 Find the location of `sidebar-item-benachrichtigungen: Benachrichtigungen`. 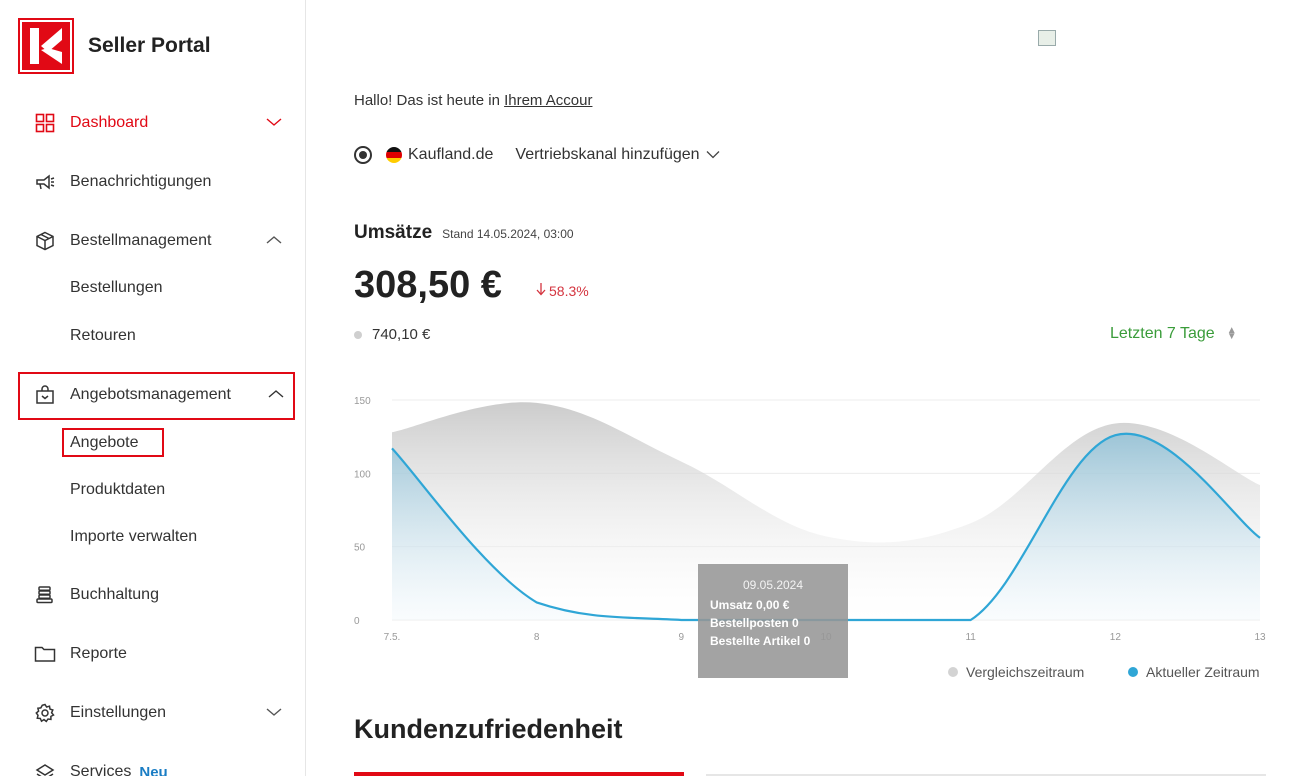

sidebar-item-benachrichtigungen: Benachrichtigungen is located at coordinates (165, 182).